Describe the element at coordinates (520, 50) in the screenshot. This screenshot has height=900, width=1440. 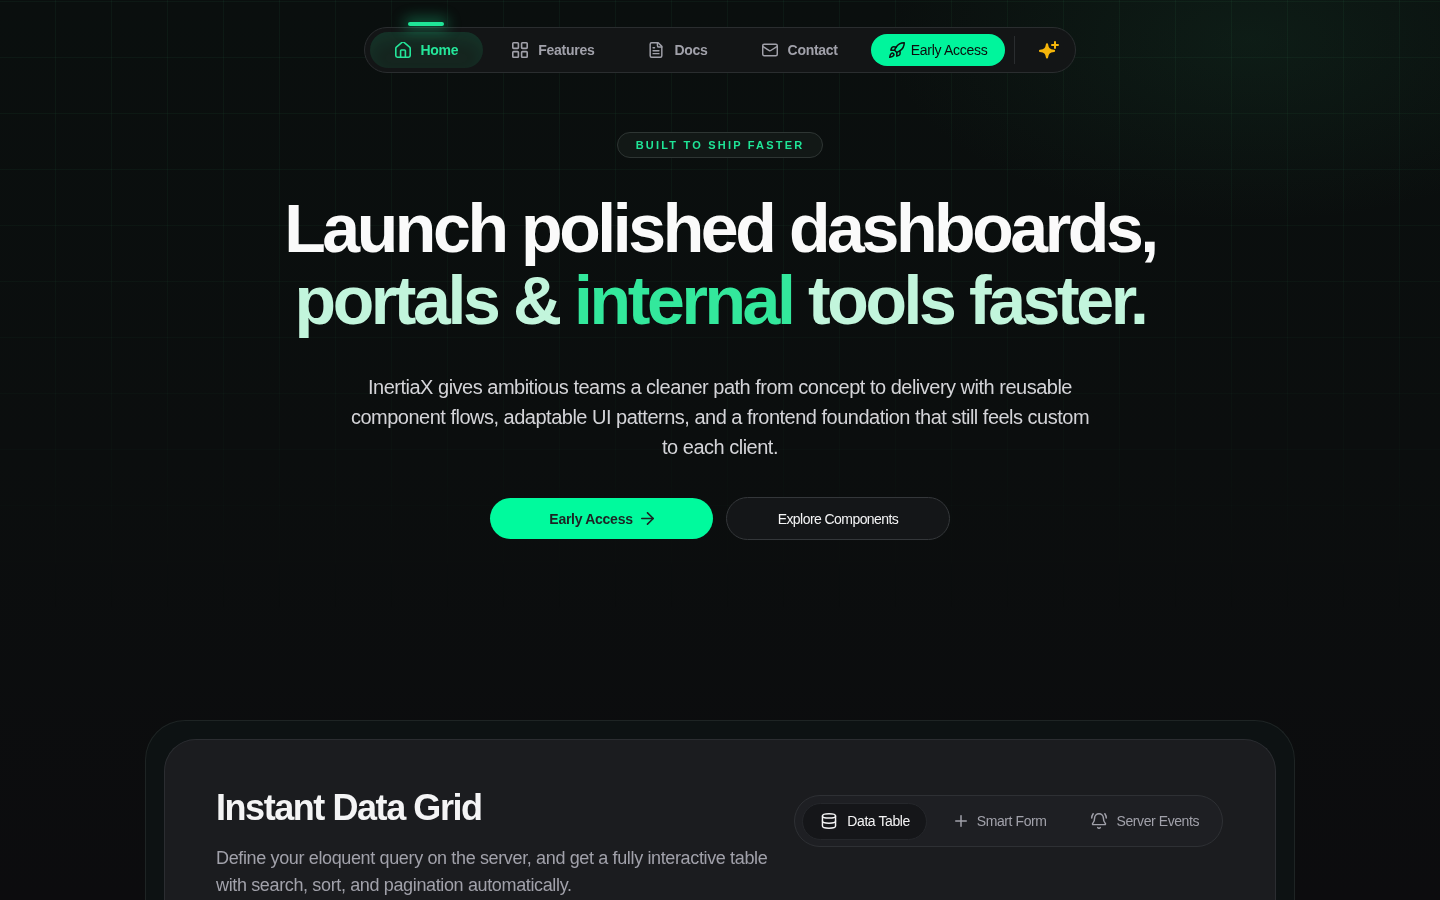
I see `grid-icon` at that location.